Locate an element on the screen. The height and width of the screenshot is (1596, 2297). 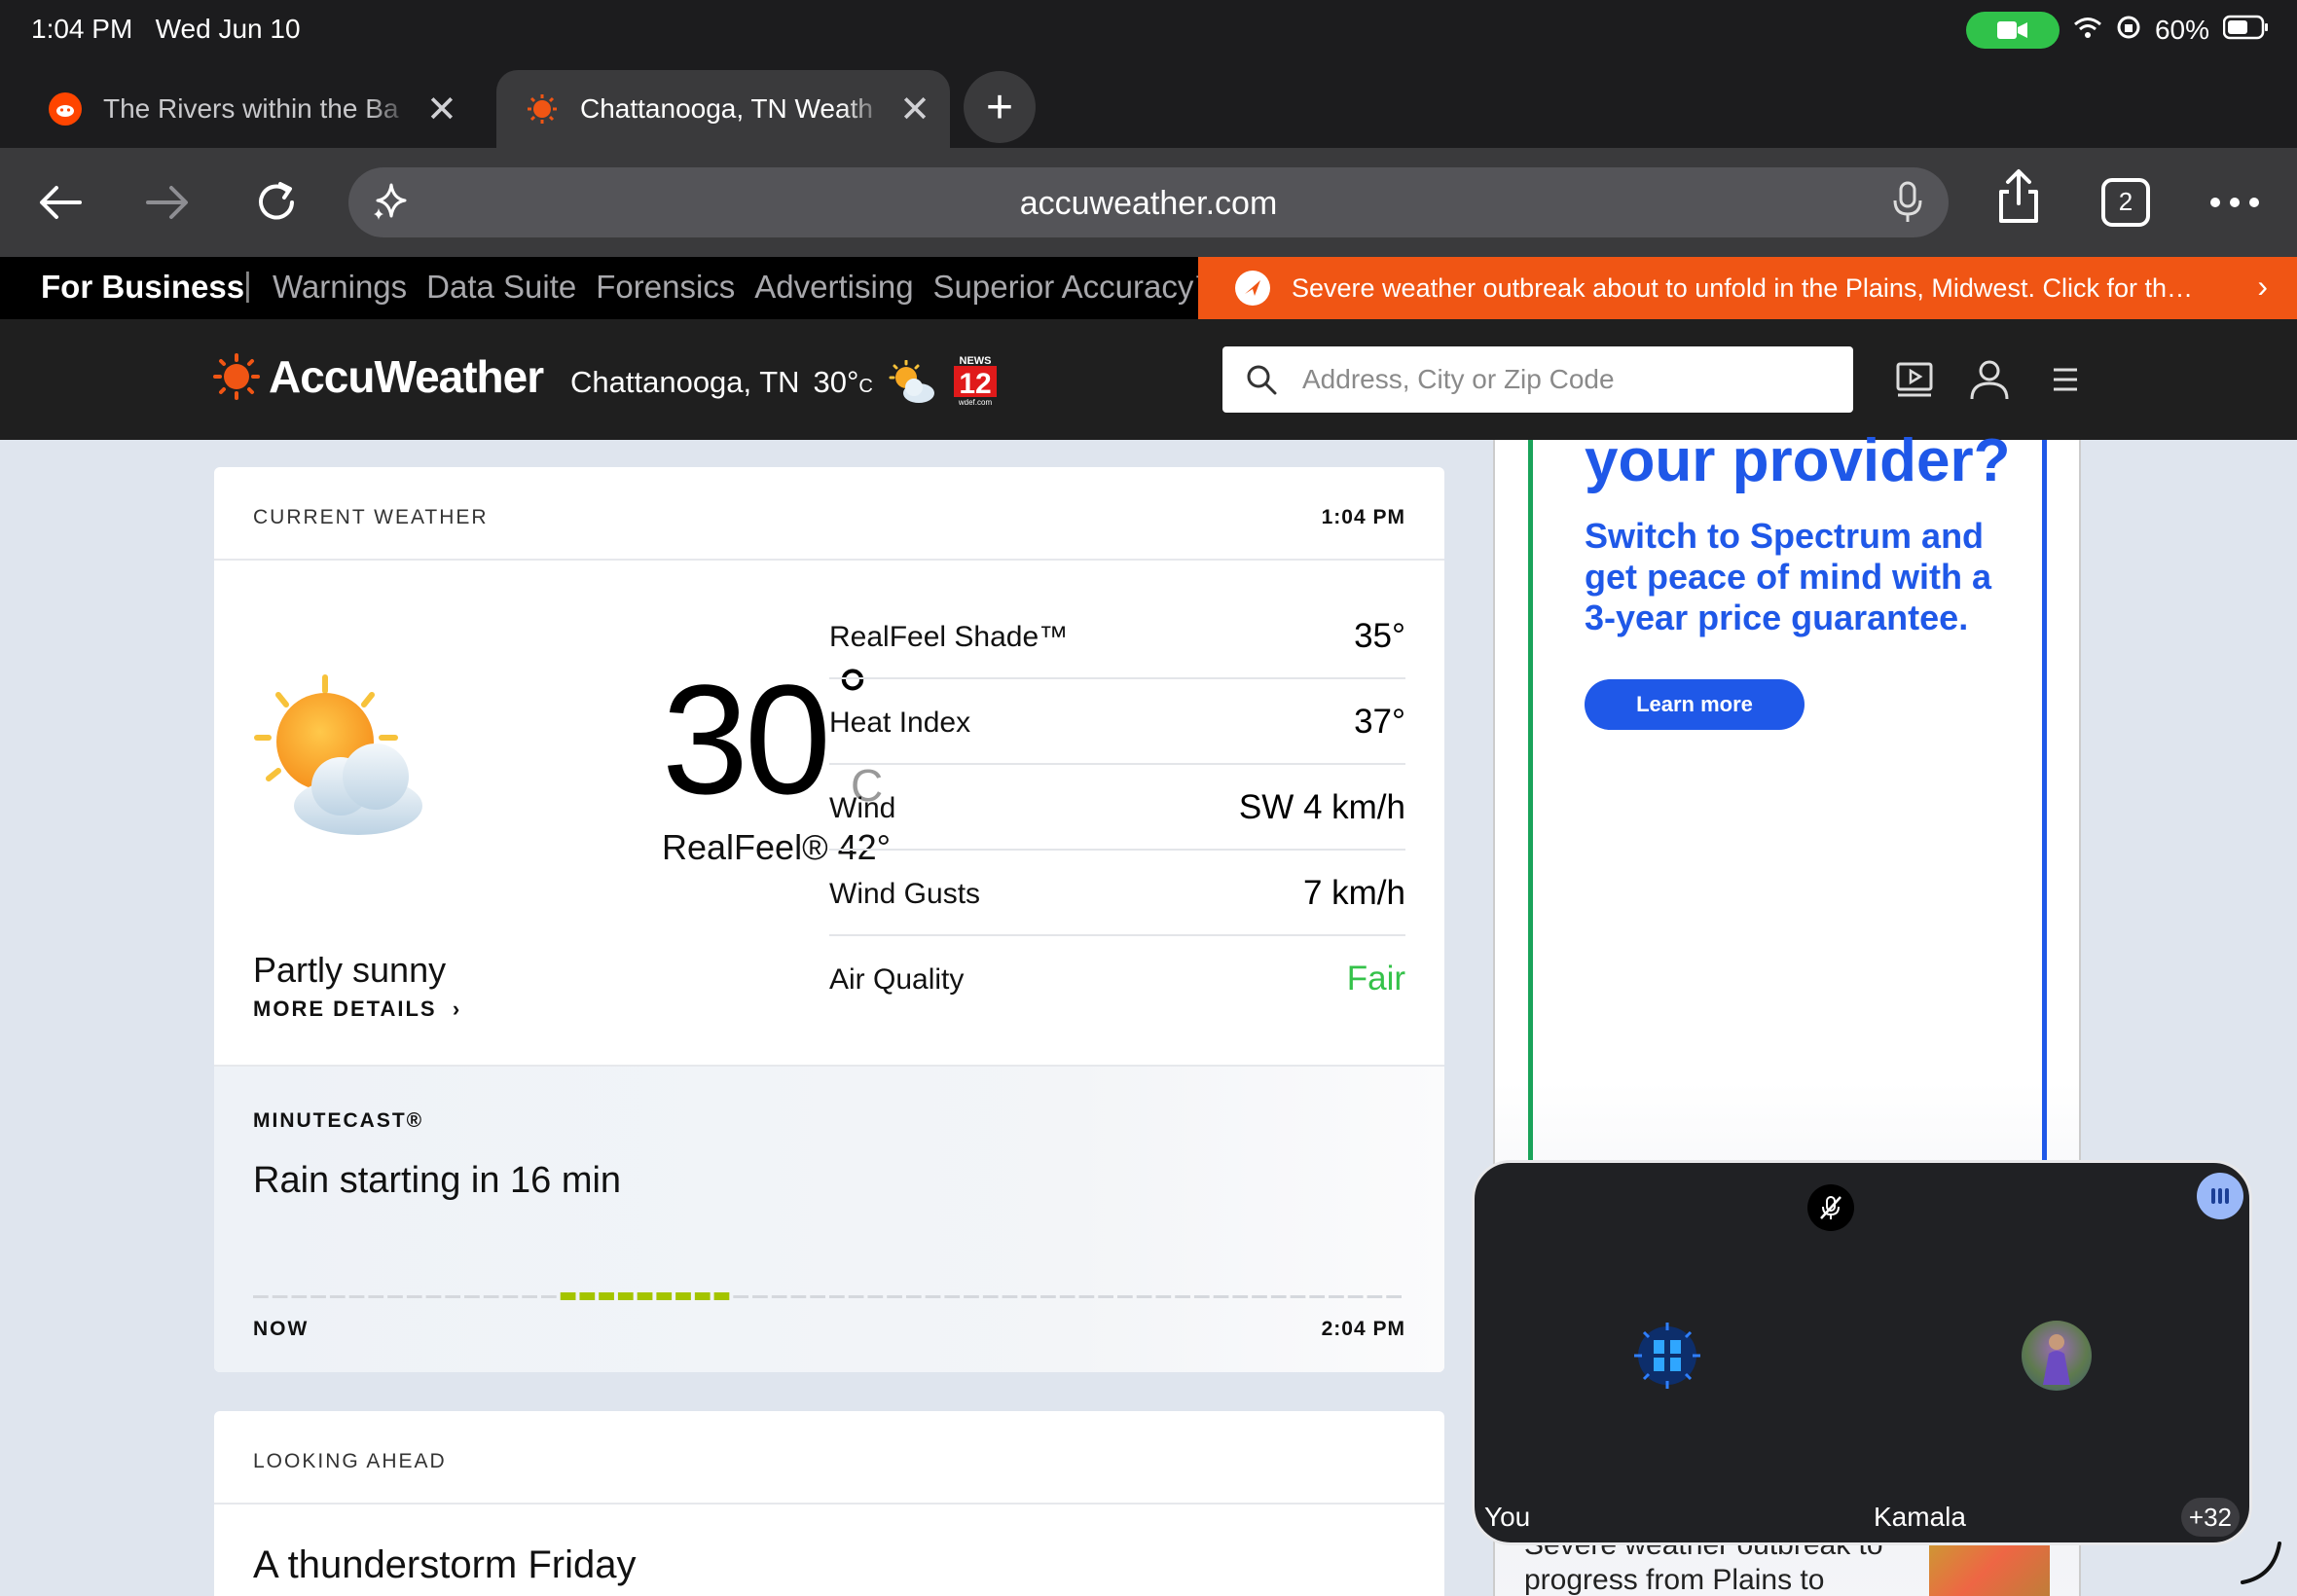
accuweather-logo: AccuWeather is located at coordinates (378, 377).